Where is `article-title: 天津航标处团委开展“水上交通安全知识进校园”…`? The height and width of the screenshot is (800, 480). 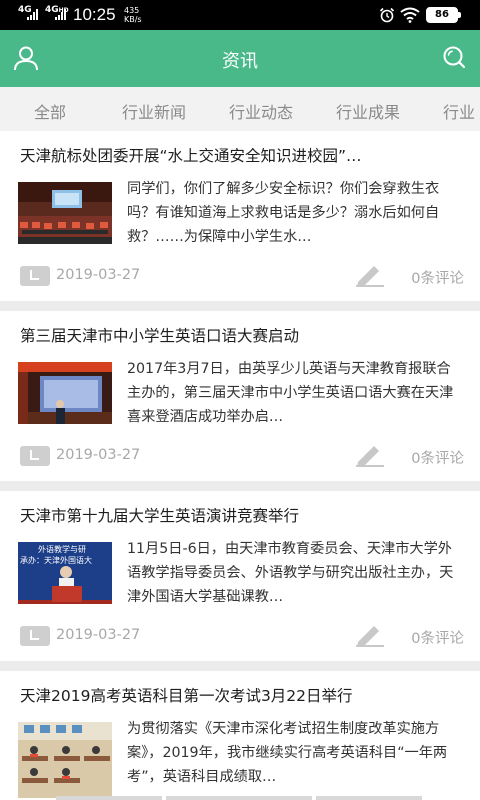 article-title: 天津航标处团委开展“水上交通安全知识进校园”… is located at coordinates (240, 155).